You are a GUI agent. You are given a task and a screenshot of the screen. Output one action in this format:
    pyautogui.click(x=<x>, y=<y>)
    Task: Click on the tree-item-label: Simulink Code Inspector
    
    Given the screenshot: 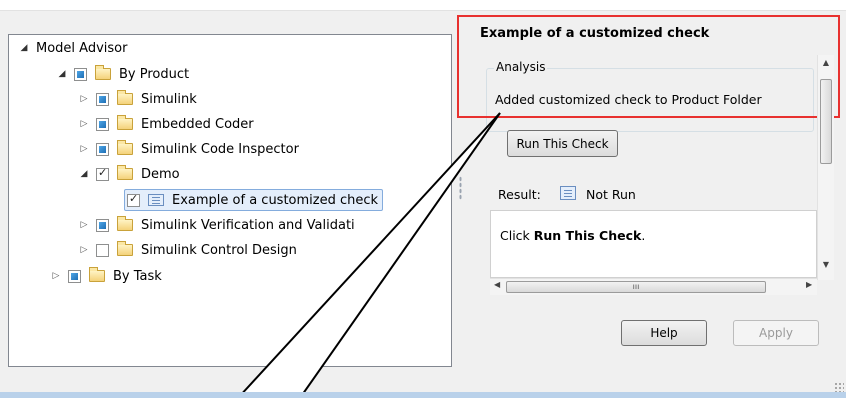 What is the action you would take?
    pyautogui.click(x=220, y=149)
    